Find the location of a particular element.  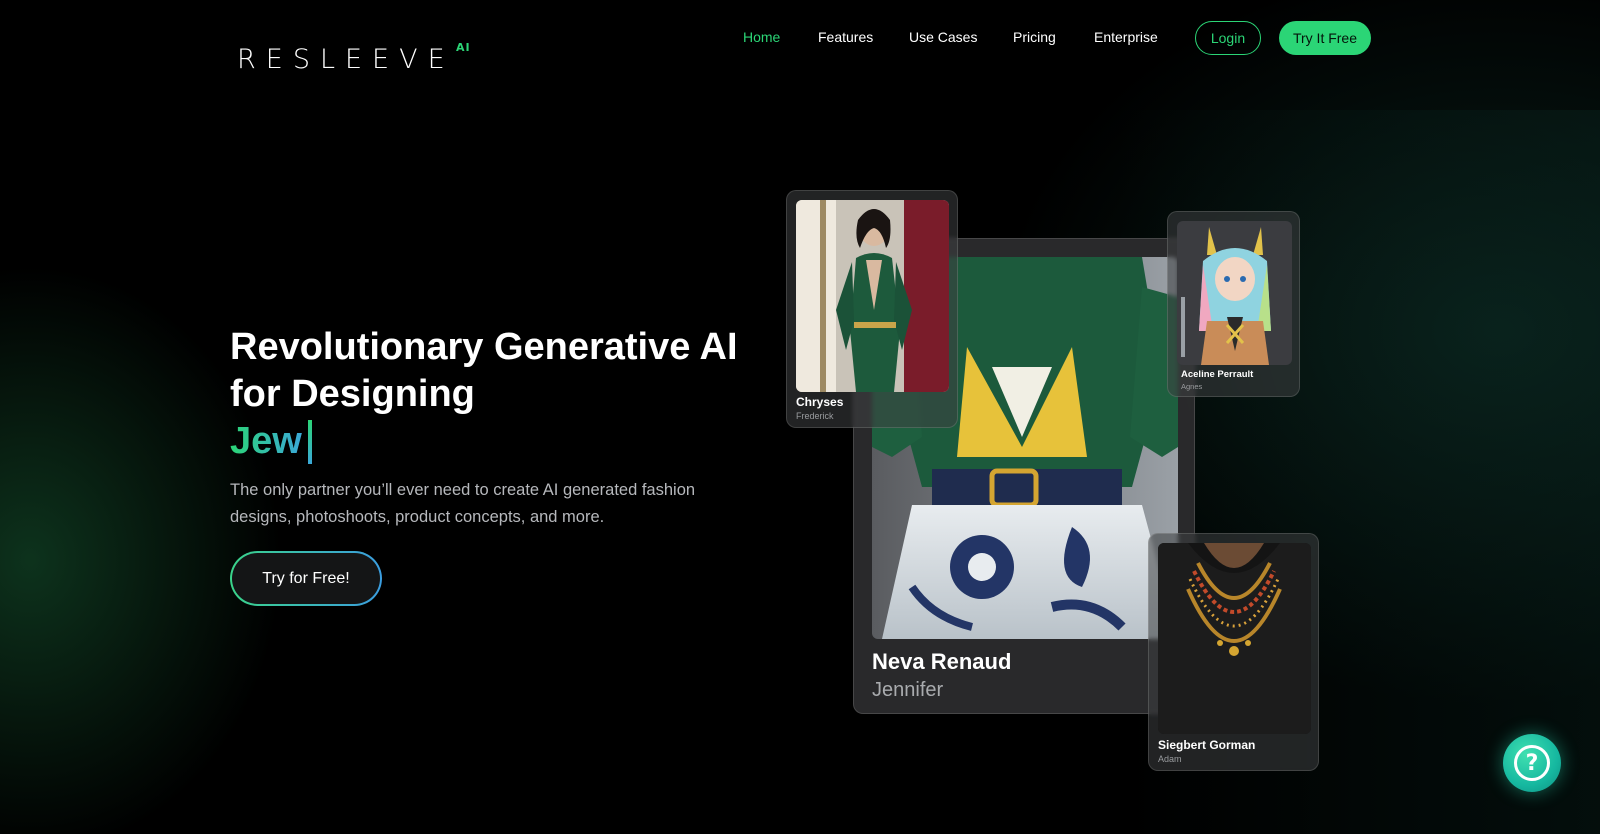

try-for-free-button: Try for Free! is located at coordinates (306, 578).